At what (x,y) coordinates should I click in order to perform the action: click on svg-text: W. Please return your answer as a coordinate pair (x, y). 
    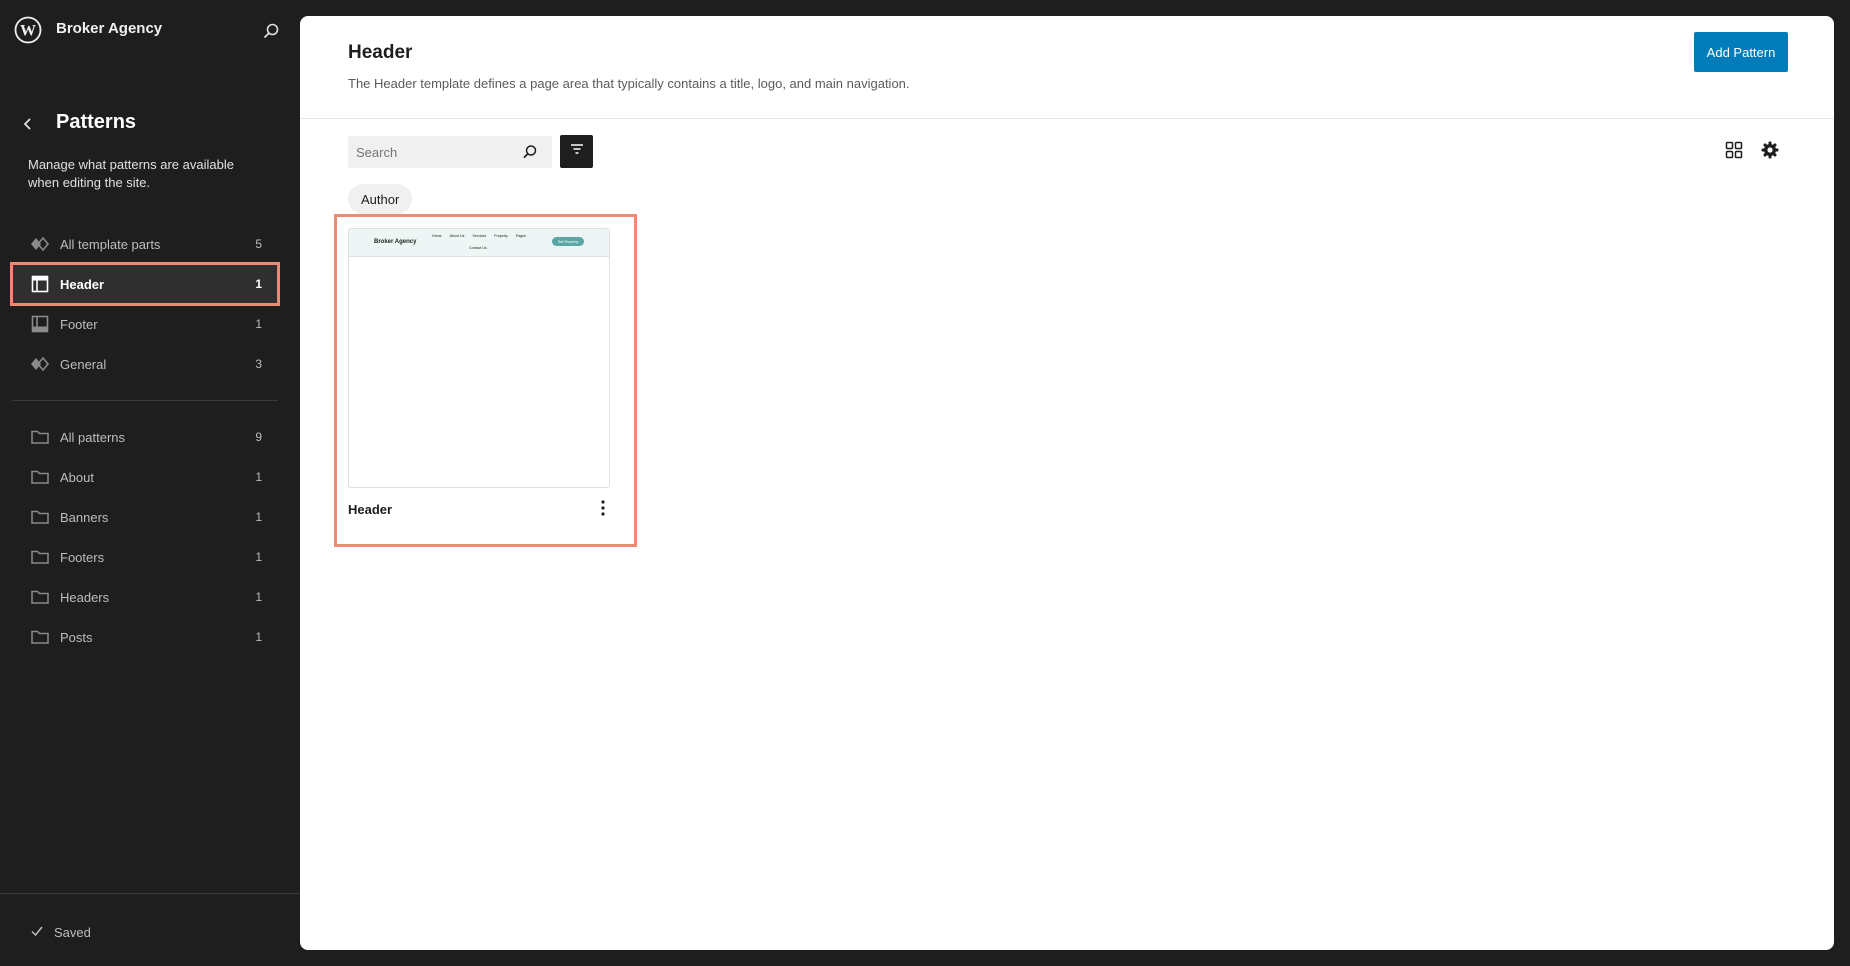
    Looking at the image, I should click on (28, 31).